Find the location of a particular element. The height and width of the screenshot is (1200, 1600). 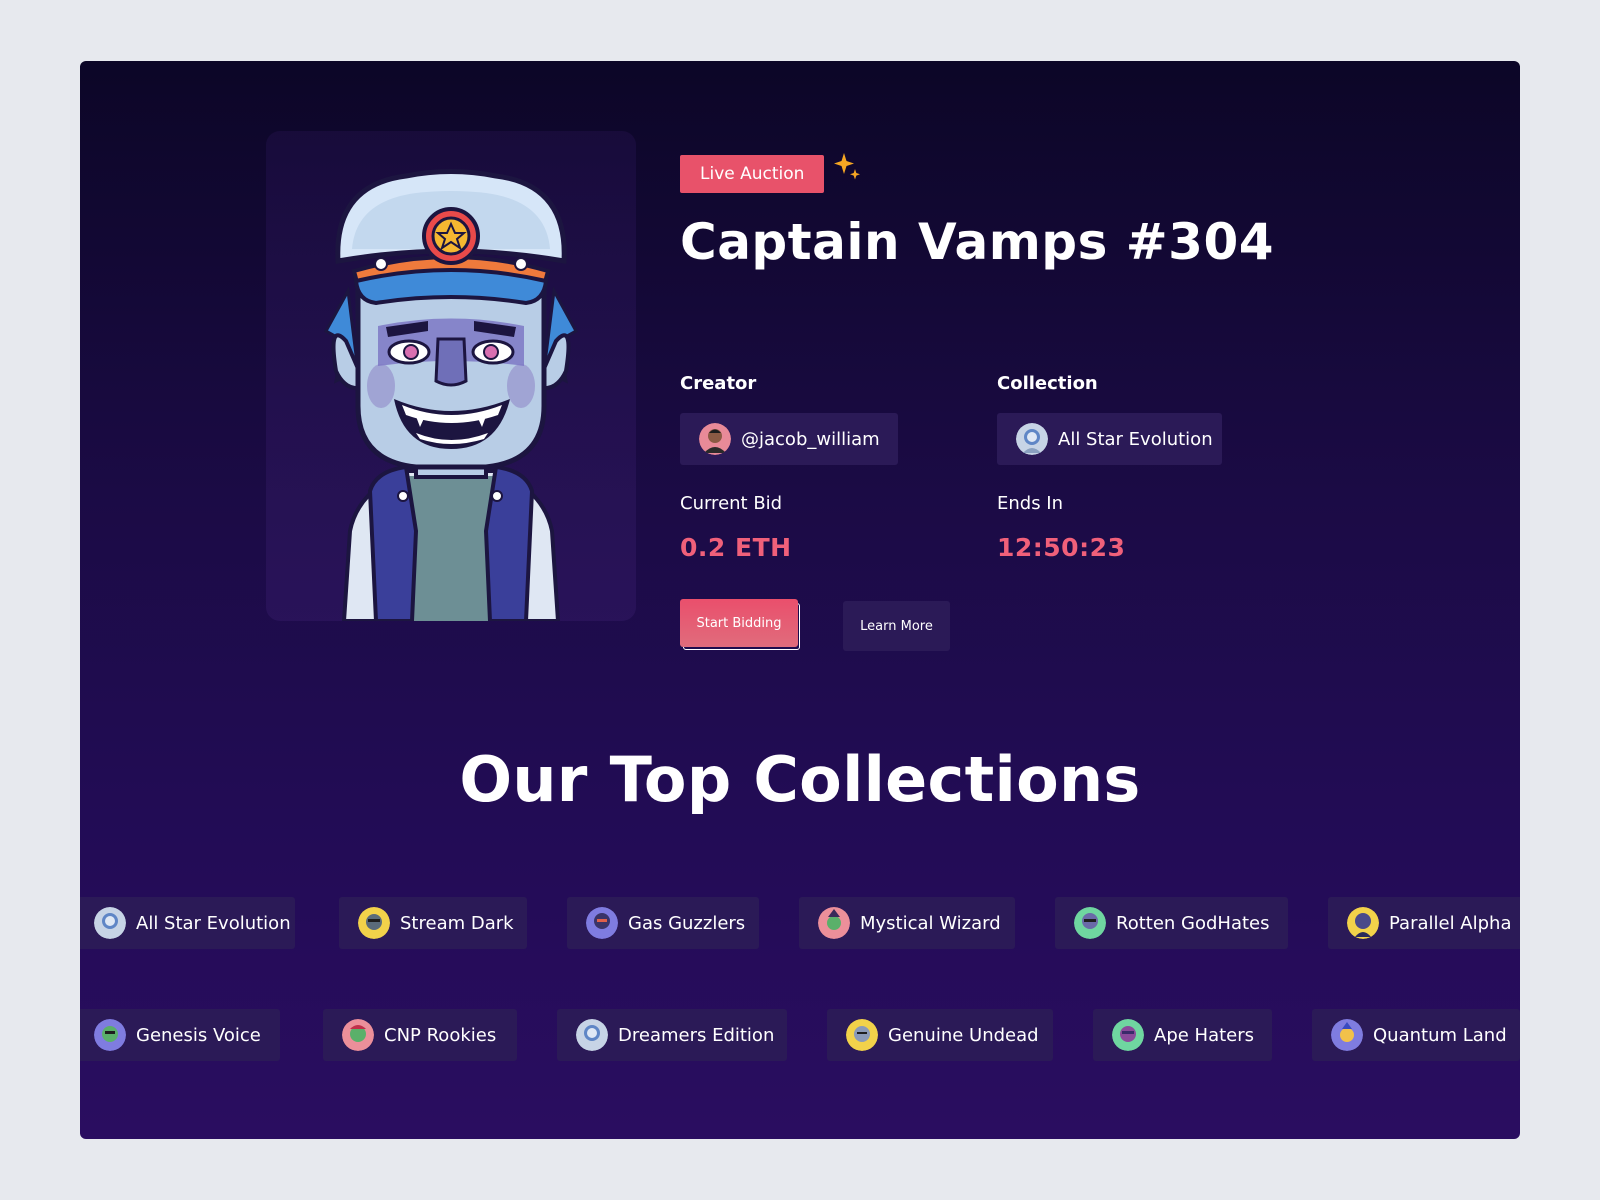

ends-in-label: Ends In is located at coordinates (1030, 503).